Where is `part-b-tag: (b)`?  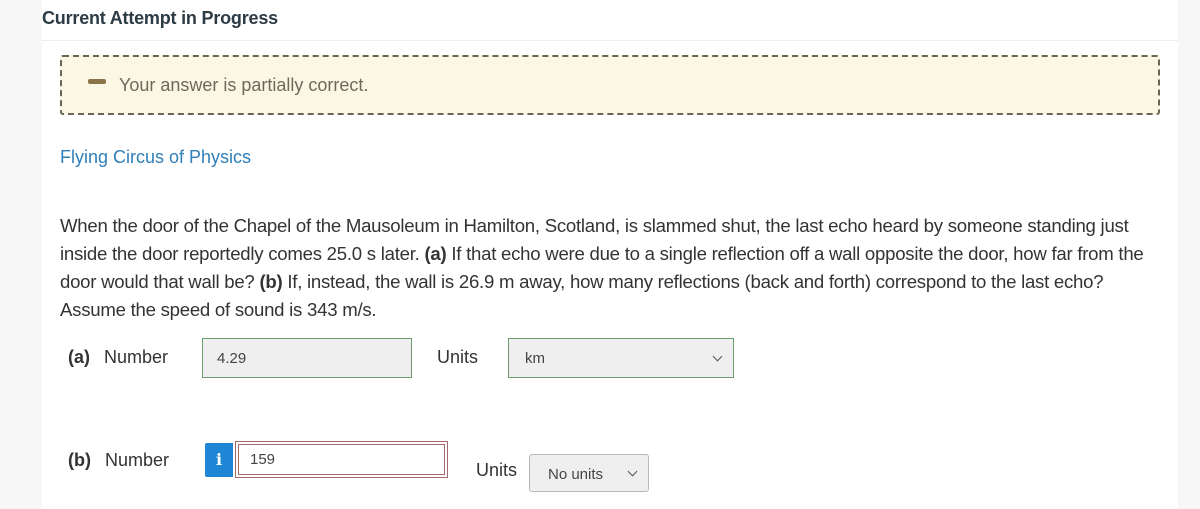
part-b-tag: (b) is located at coordinates (271, 281).